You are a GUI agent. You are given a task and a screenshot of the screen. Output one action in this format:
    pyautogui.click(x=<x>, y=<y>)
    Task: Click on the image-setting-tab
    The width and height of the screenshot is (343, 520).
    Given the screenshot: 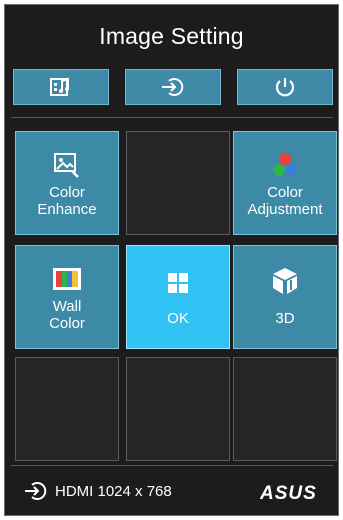 What is the action you would take?
    pyautogui.click(x=61, y=87)
    